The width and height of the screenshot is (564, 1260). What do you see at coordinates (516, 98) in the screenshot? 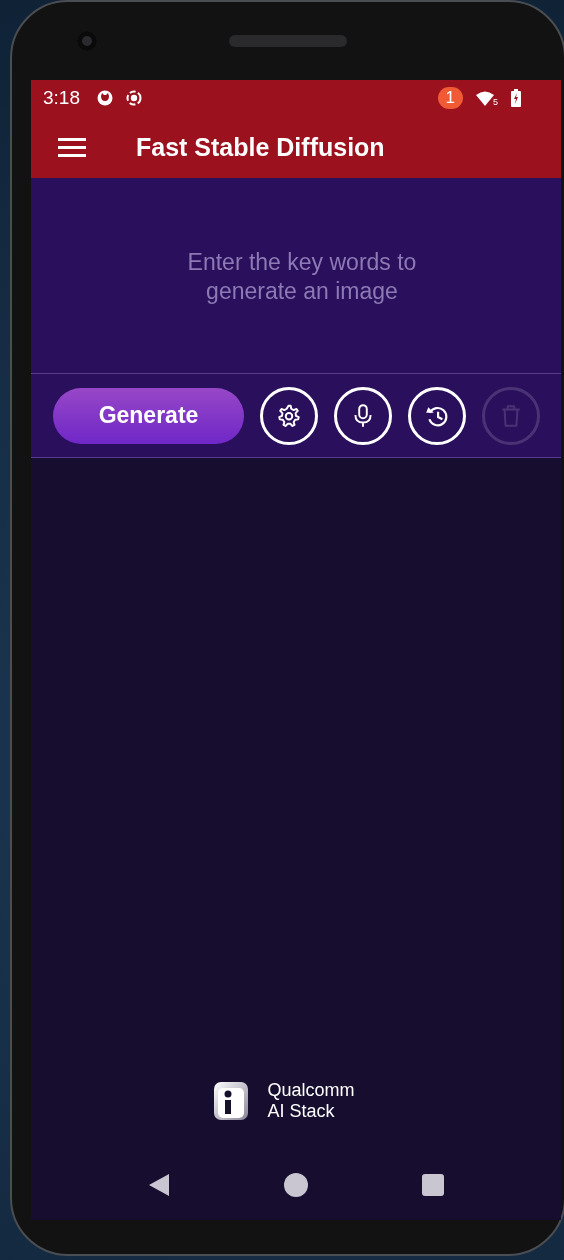
I see `battery-charging-icon` at bounding box center [516, 98].